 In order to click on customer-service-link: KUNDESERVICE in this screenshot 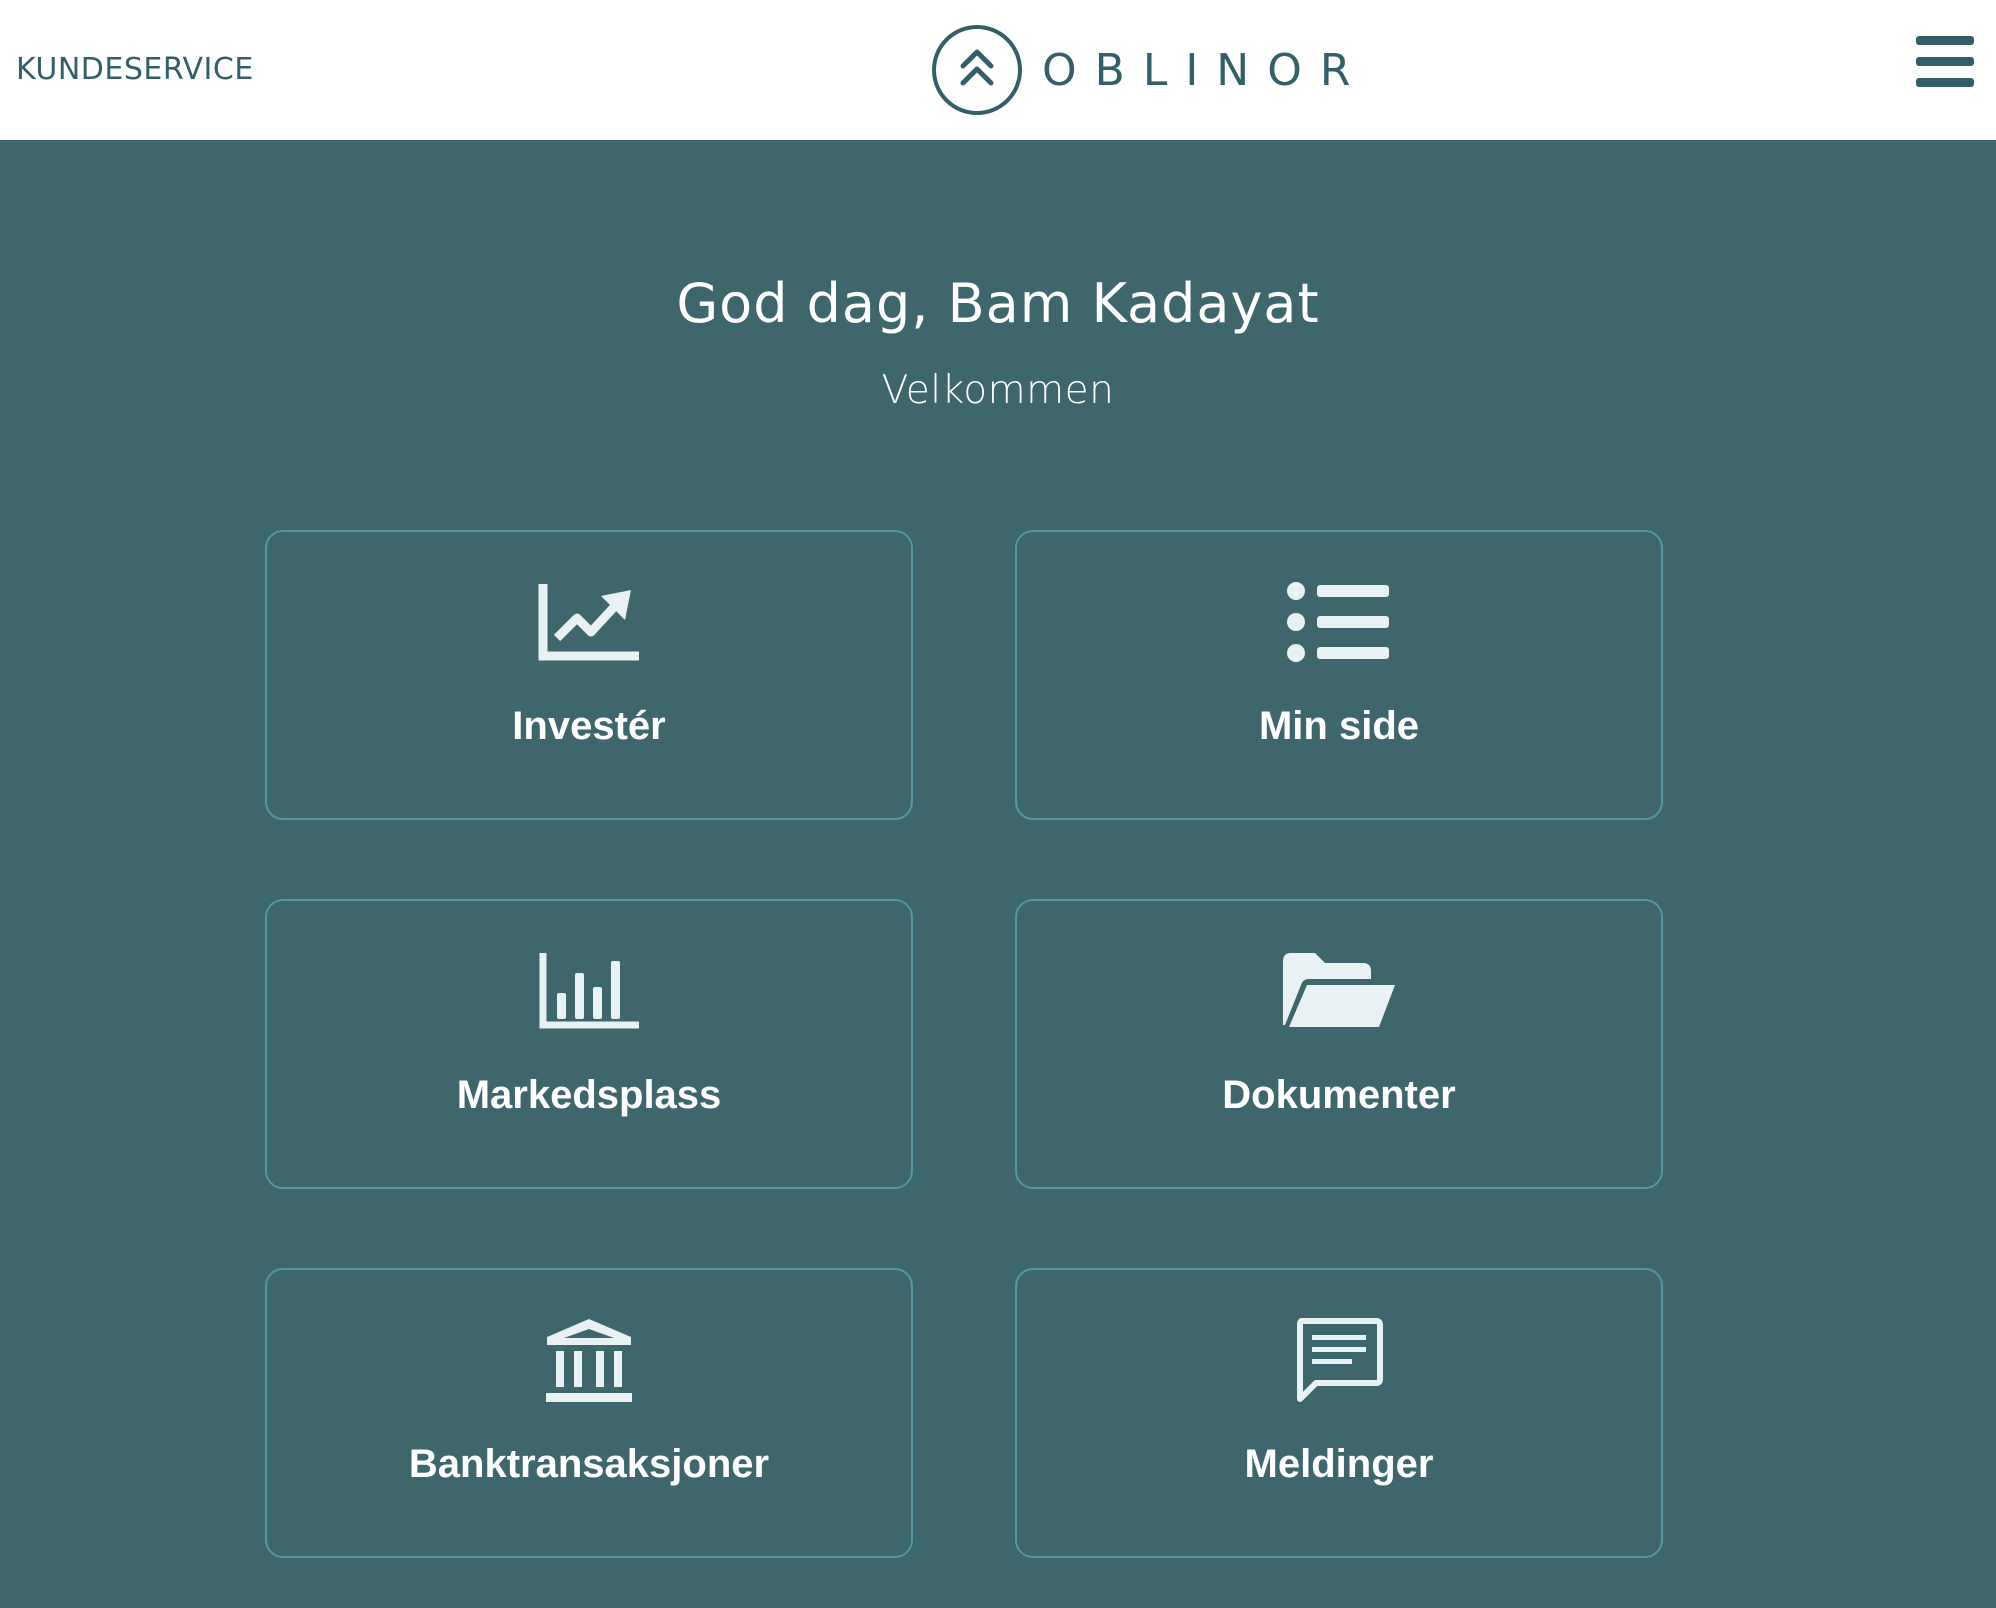, I will do `click(135, 69)`.